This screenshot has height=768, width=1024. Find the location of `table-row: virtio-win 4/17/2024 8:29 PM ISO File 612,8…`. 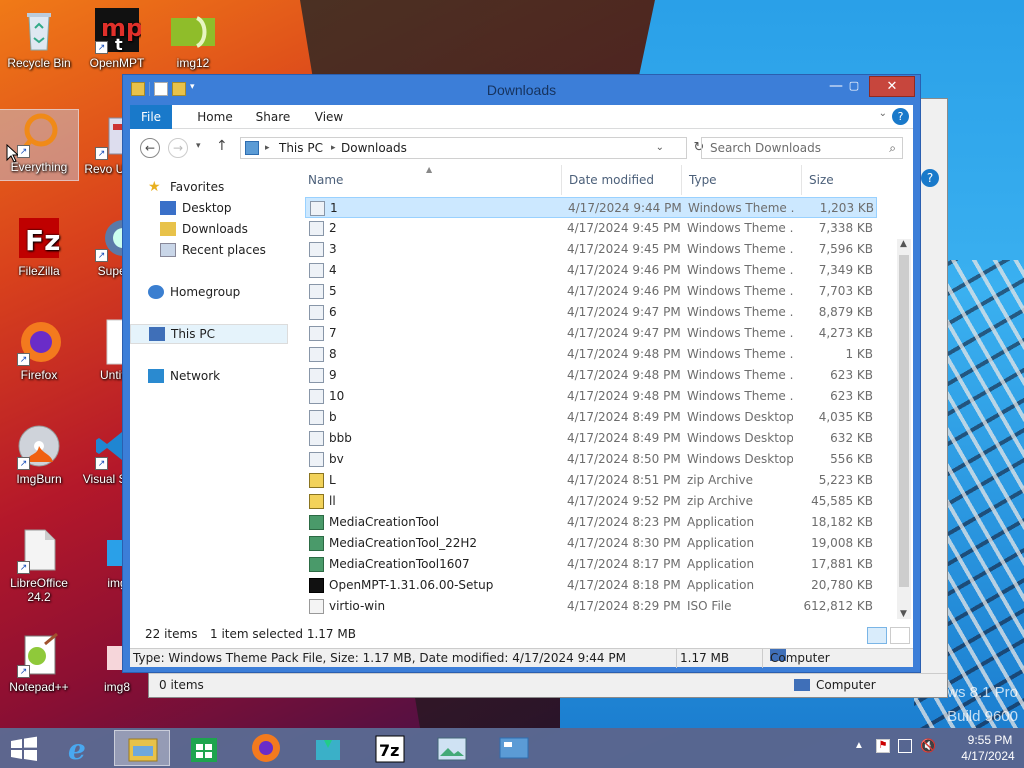

table-row: virtio-win 4/17/2024 8:29 PM ISO File 612,8… is located at coordinates (591, 606).